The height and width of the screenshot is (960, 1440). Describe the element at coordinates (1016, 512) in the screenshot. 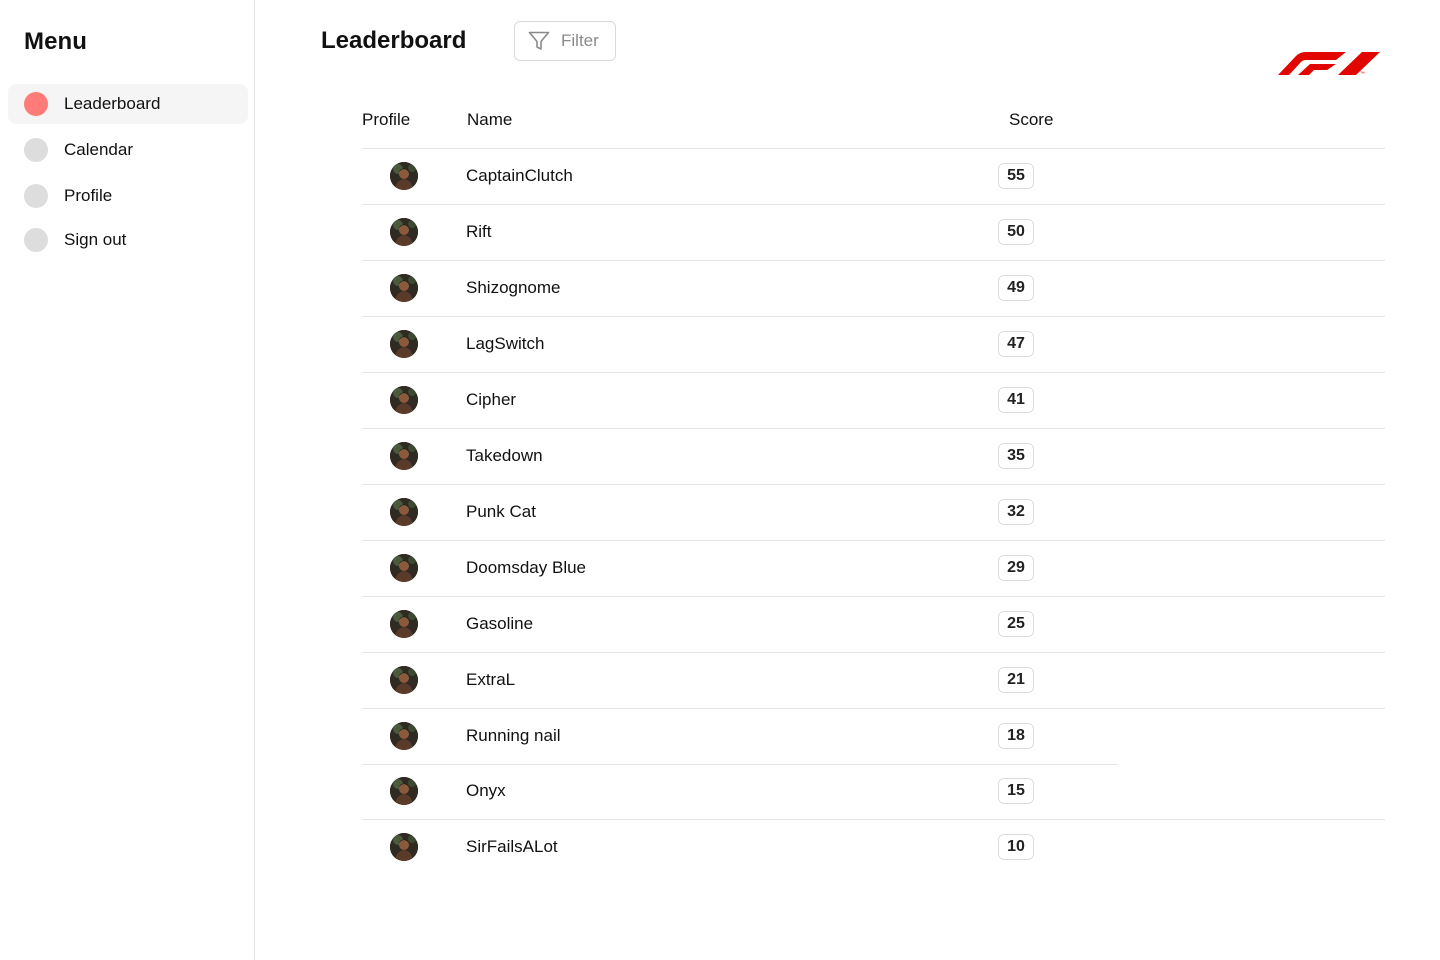

I see `score-badge: 32` at that location.